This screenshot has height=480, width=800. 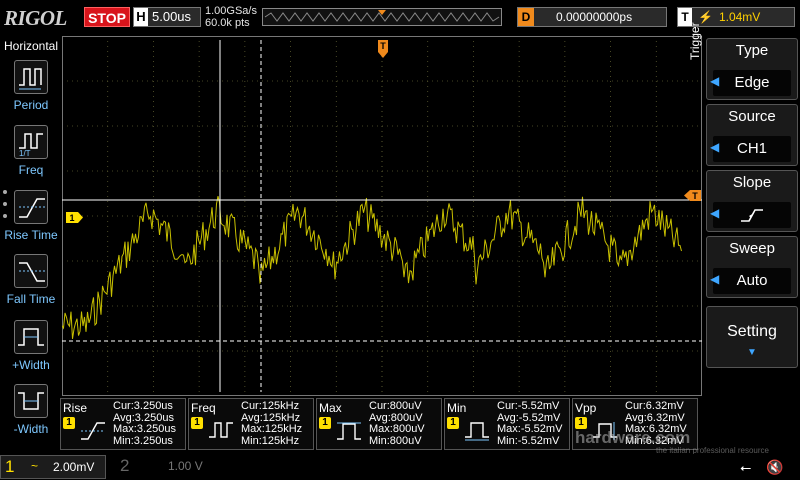 What do you see at coordinates (172, 16) in the screenshot?
I see `timebase-value: 5.00us` at bounding box center [172, 16].